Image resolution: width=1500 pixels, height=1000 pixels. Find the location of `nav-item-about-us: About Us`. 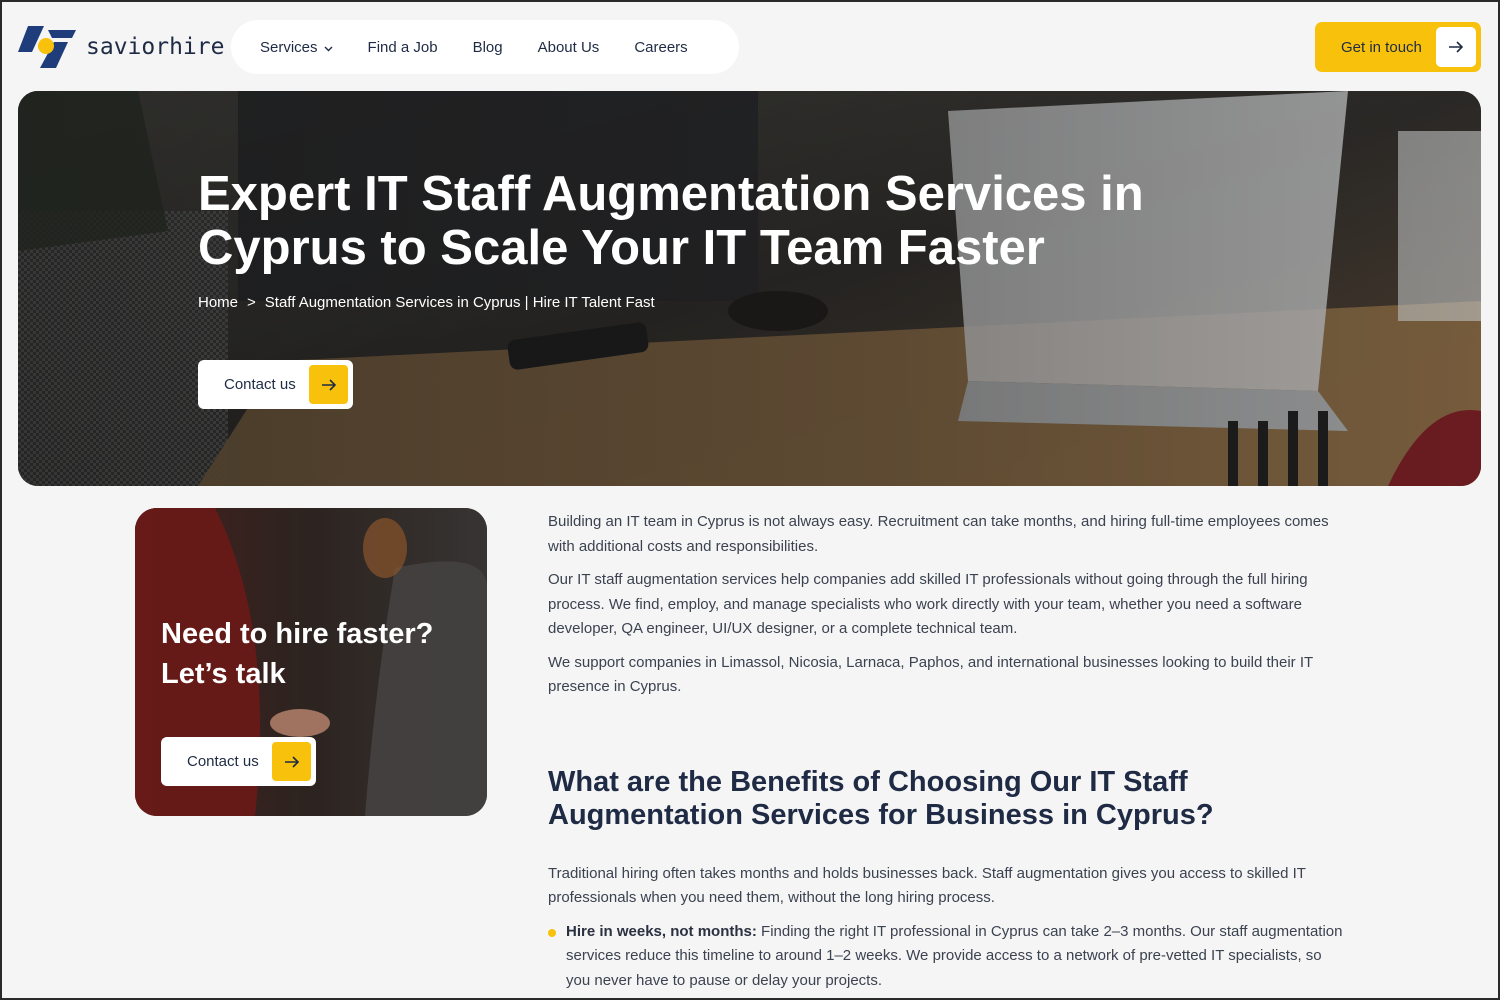

nav-item-about-us: About Us is located at coordinates (569, 47).